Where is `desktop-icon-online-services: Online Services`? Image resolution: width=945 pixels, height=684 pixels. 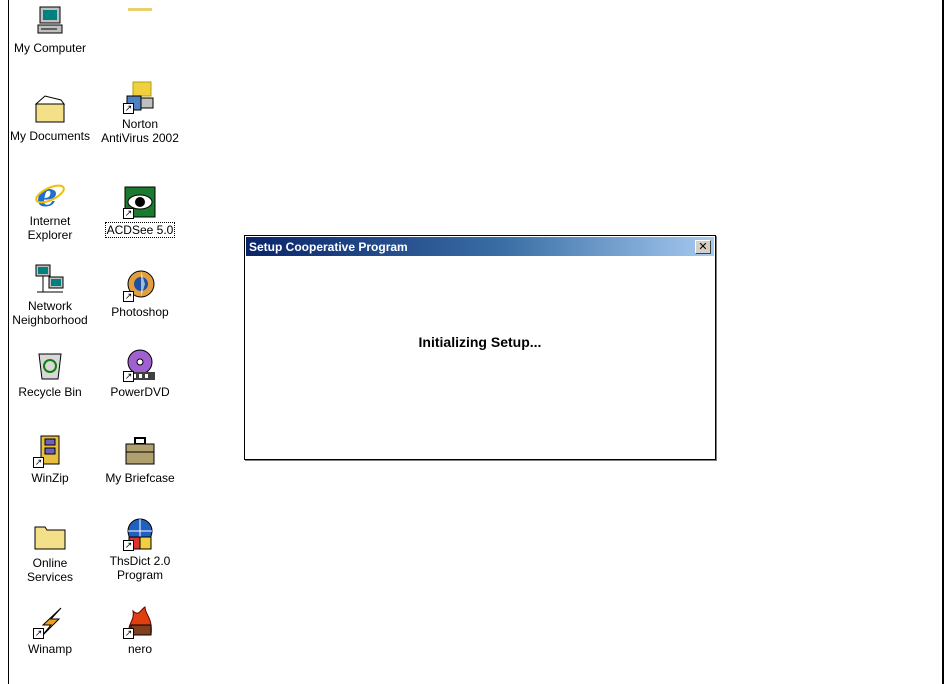
desktop-icon-online-services: Online Services is located at coordinates (50, 551).